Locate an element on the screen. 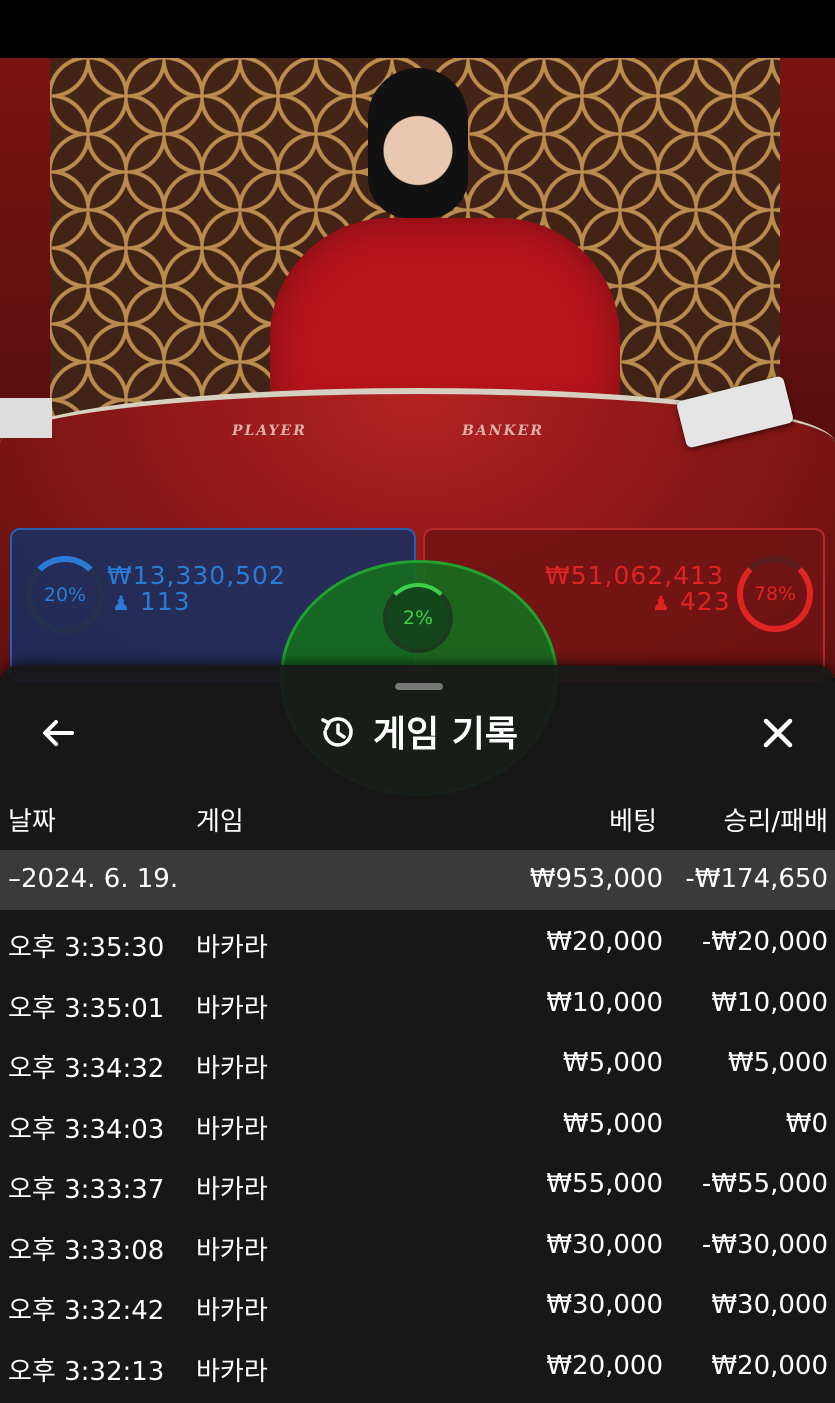  drag-handle is located at coordinates (419, 686).